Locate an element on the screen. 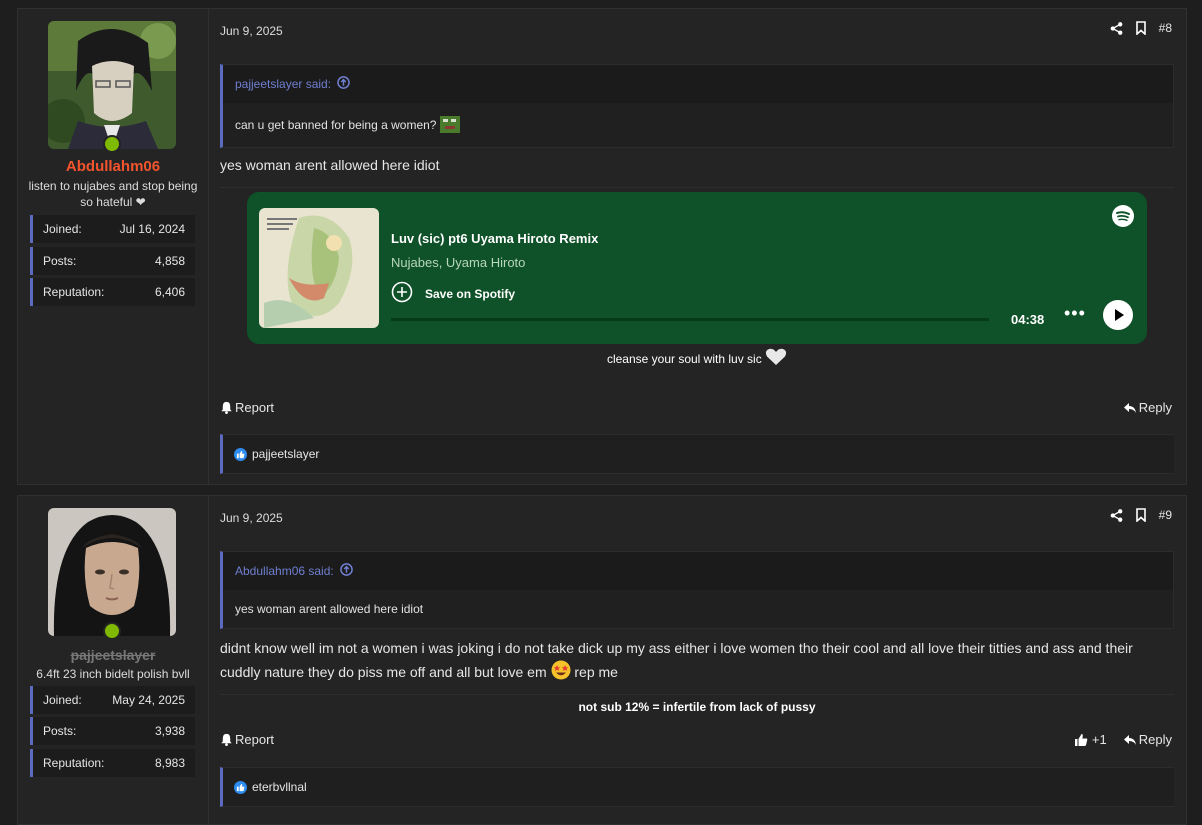 The height and width of the screenshot is (825, 1202). signature: cleanse your soul with luv sic is located at coordinates (697, 357).